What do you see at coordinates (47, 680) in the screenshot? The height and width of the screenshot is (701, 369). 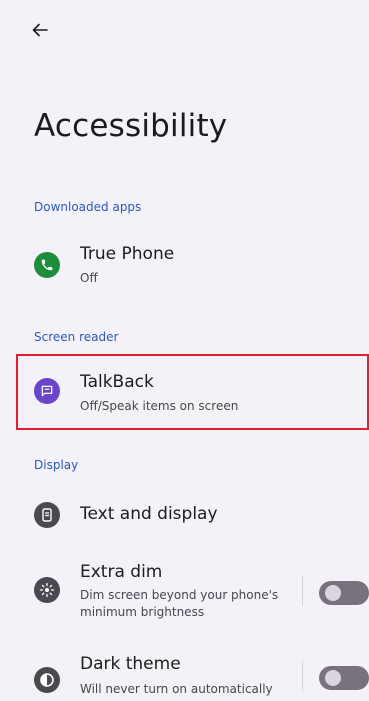 I see `dark-theme-icon` at bounding box center [47, 680].